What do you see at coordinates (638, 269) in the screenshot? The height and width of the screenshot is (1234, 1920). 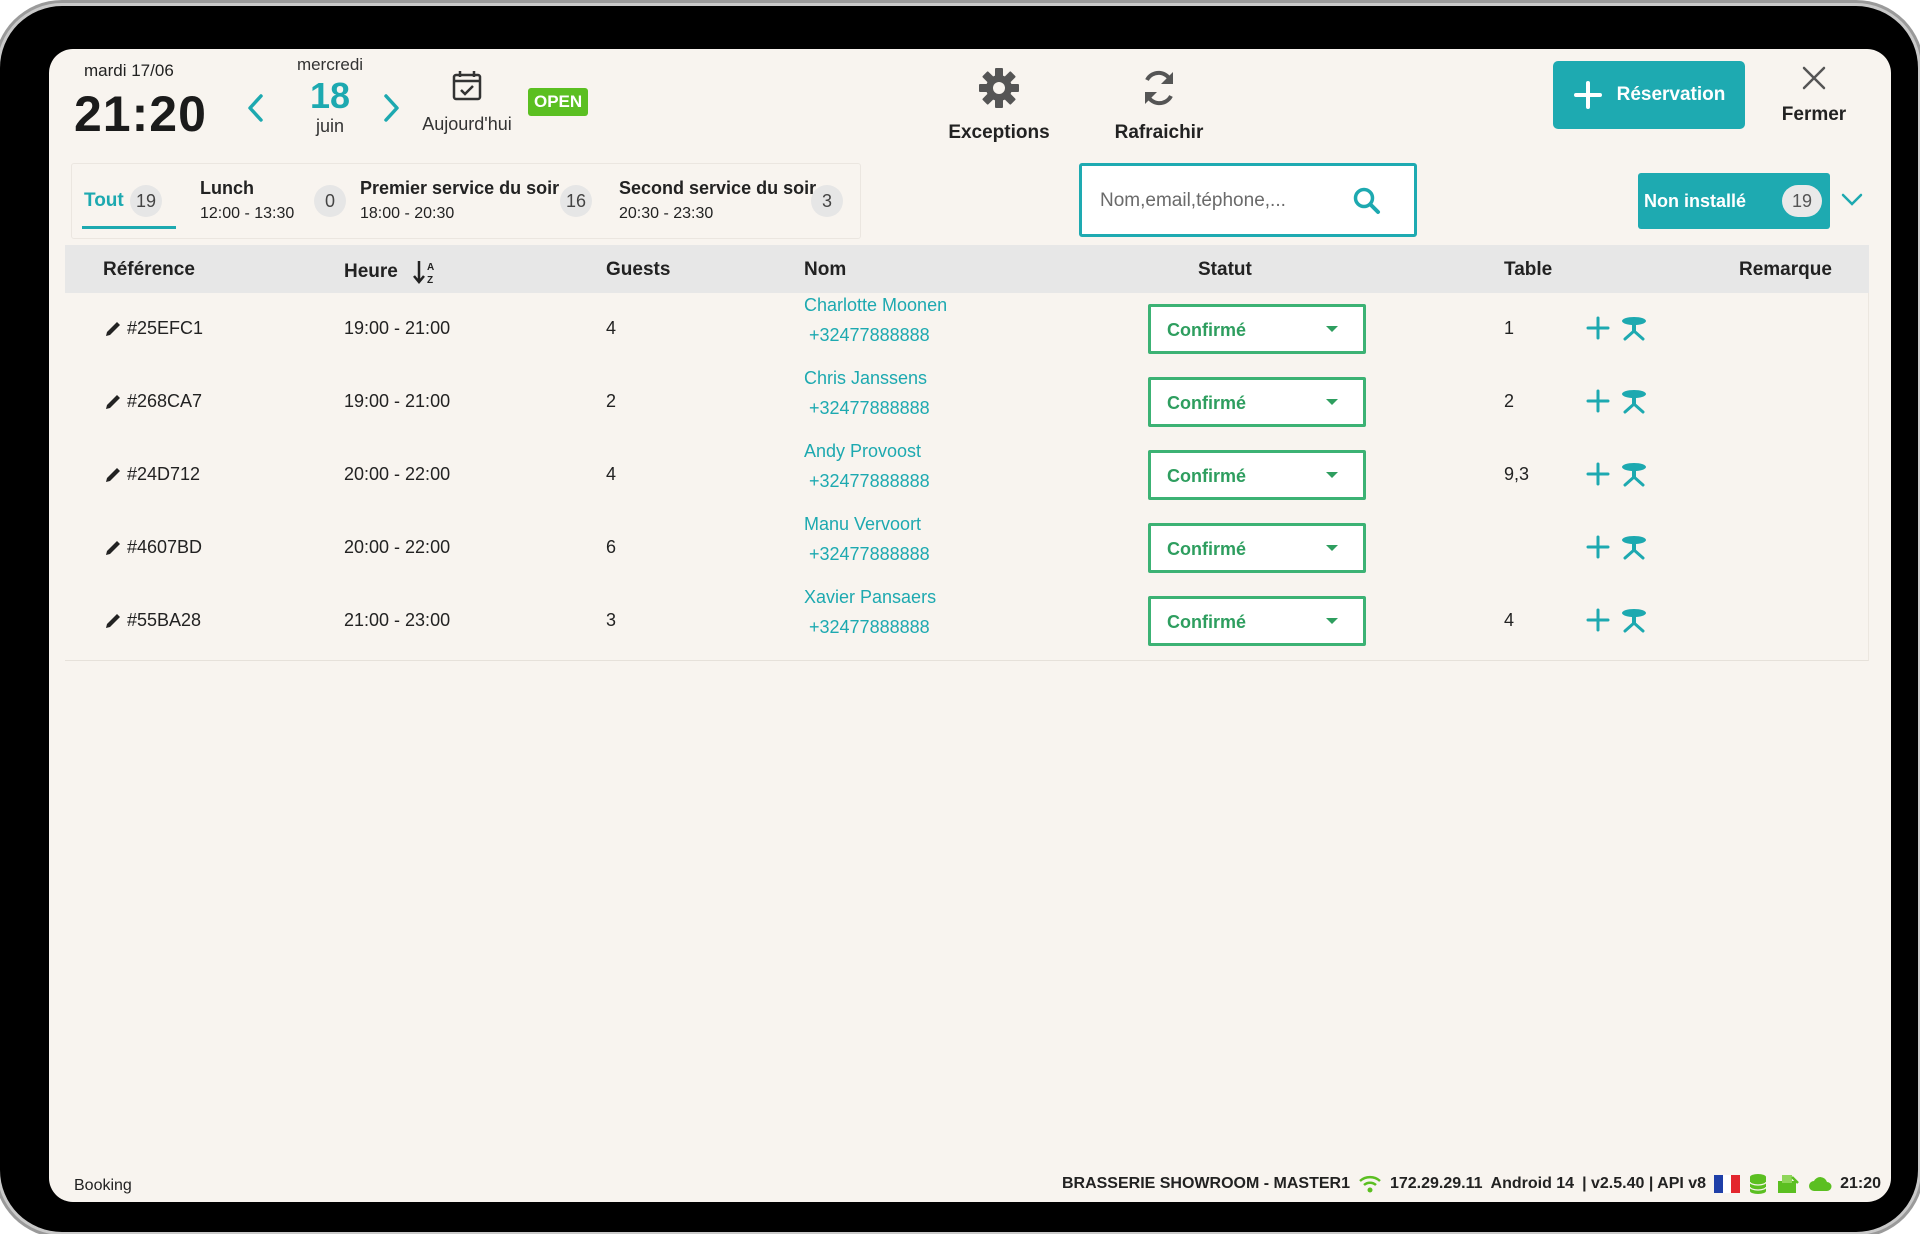 I see `column-guests: Guests` at bounding box center [638, 269].